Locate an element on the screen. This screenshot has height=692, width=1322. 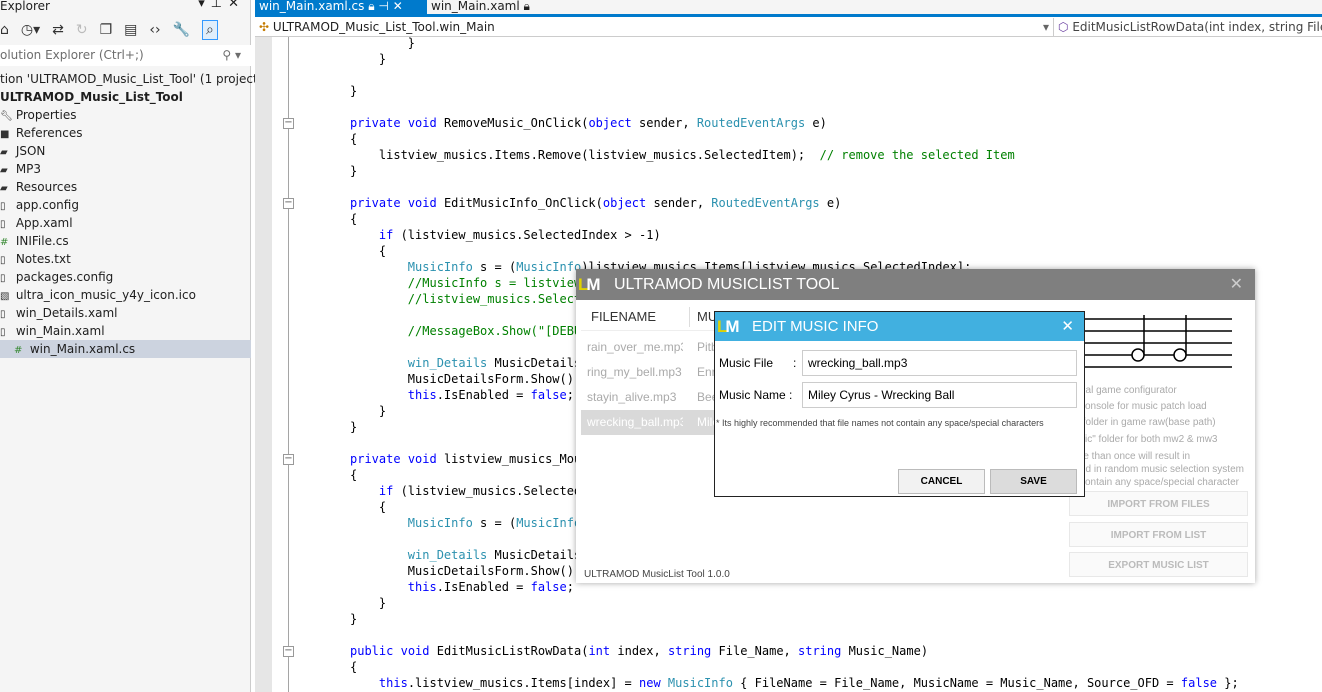
tree-item: ▯ app.config is located at coordinates (125, 205).